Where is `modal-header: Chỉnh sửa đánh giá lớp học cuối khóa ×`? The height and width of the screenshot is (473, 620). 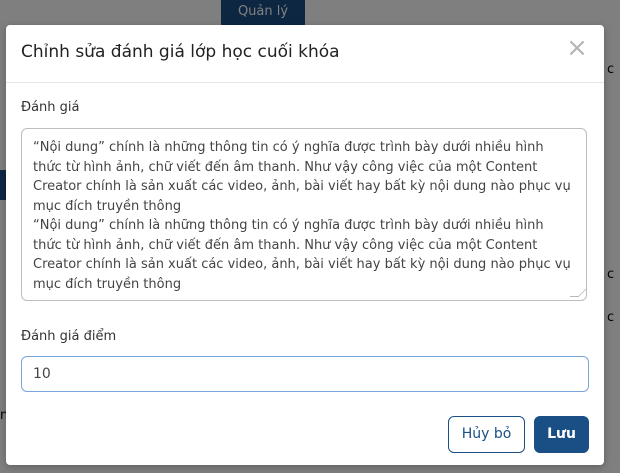
modal-header: Chỉnh sửa đánh giá lớp học cuối khóa × is located at coordinates (305, 54).